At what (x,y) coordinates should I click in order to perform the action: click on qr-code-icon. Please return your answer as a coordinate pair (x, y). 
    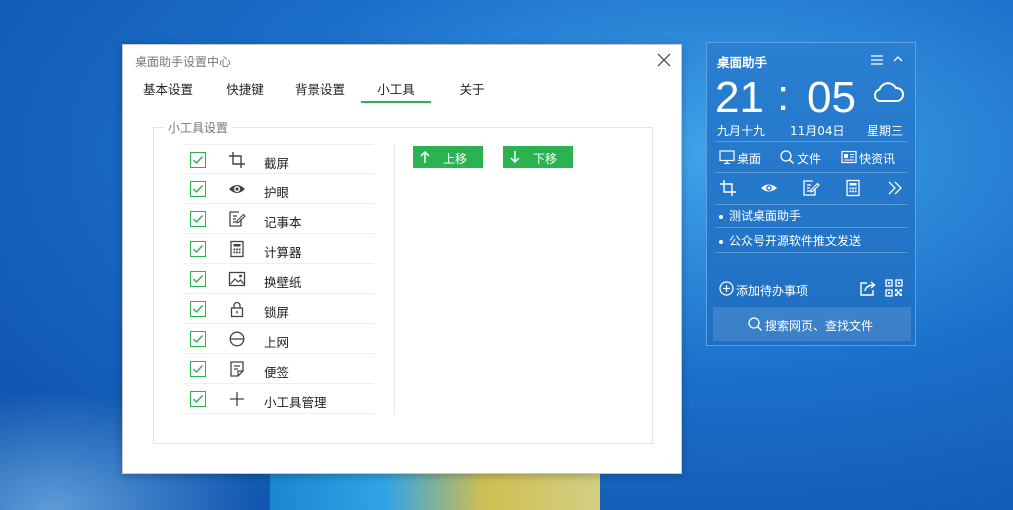
    Looking at the image, I should click on (894, 288).